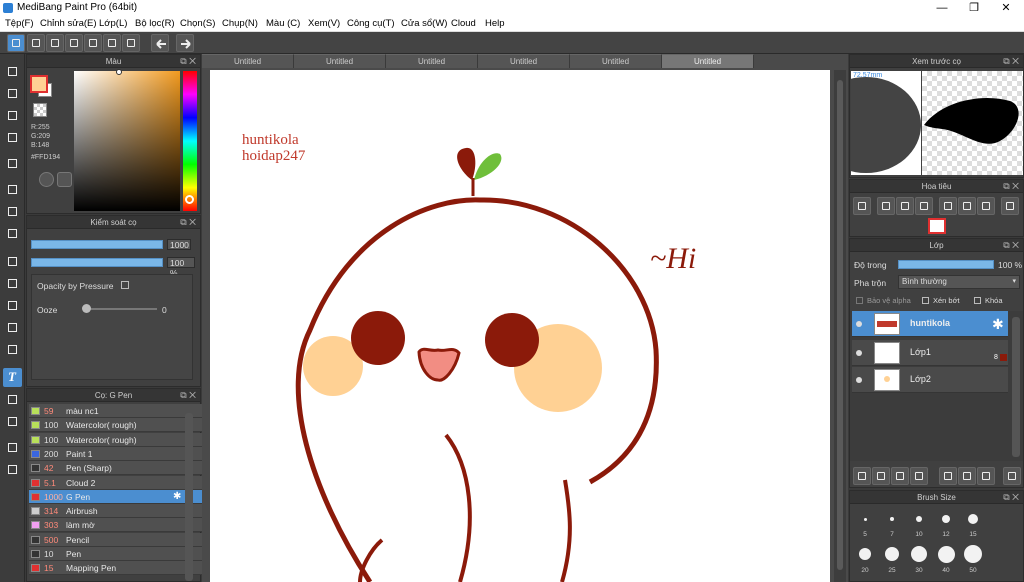 The height and width of the screenshot is (582, 1024). What do you see at coordinates (190, 141) in the screenshot?
I see `hue-slider` at bounding box center [190, 141].